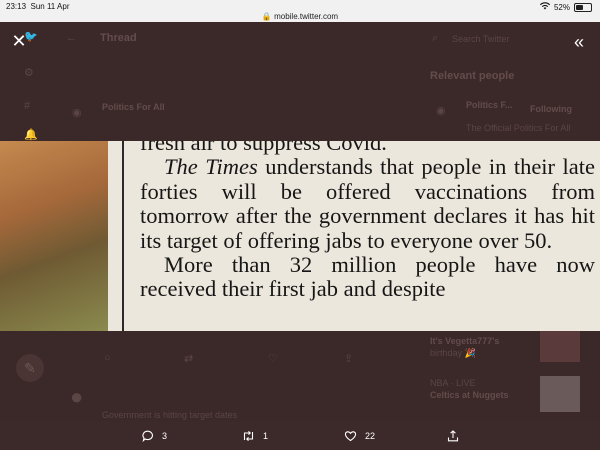 This screenshot has height=450, width=600. What do you see at coordinates (165, 436) in the screenshot?
I see `reply-count: 3` at bounding box center [165, 436].